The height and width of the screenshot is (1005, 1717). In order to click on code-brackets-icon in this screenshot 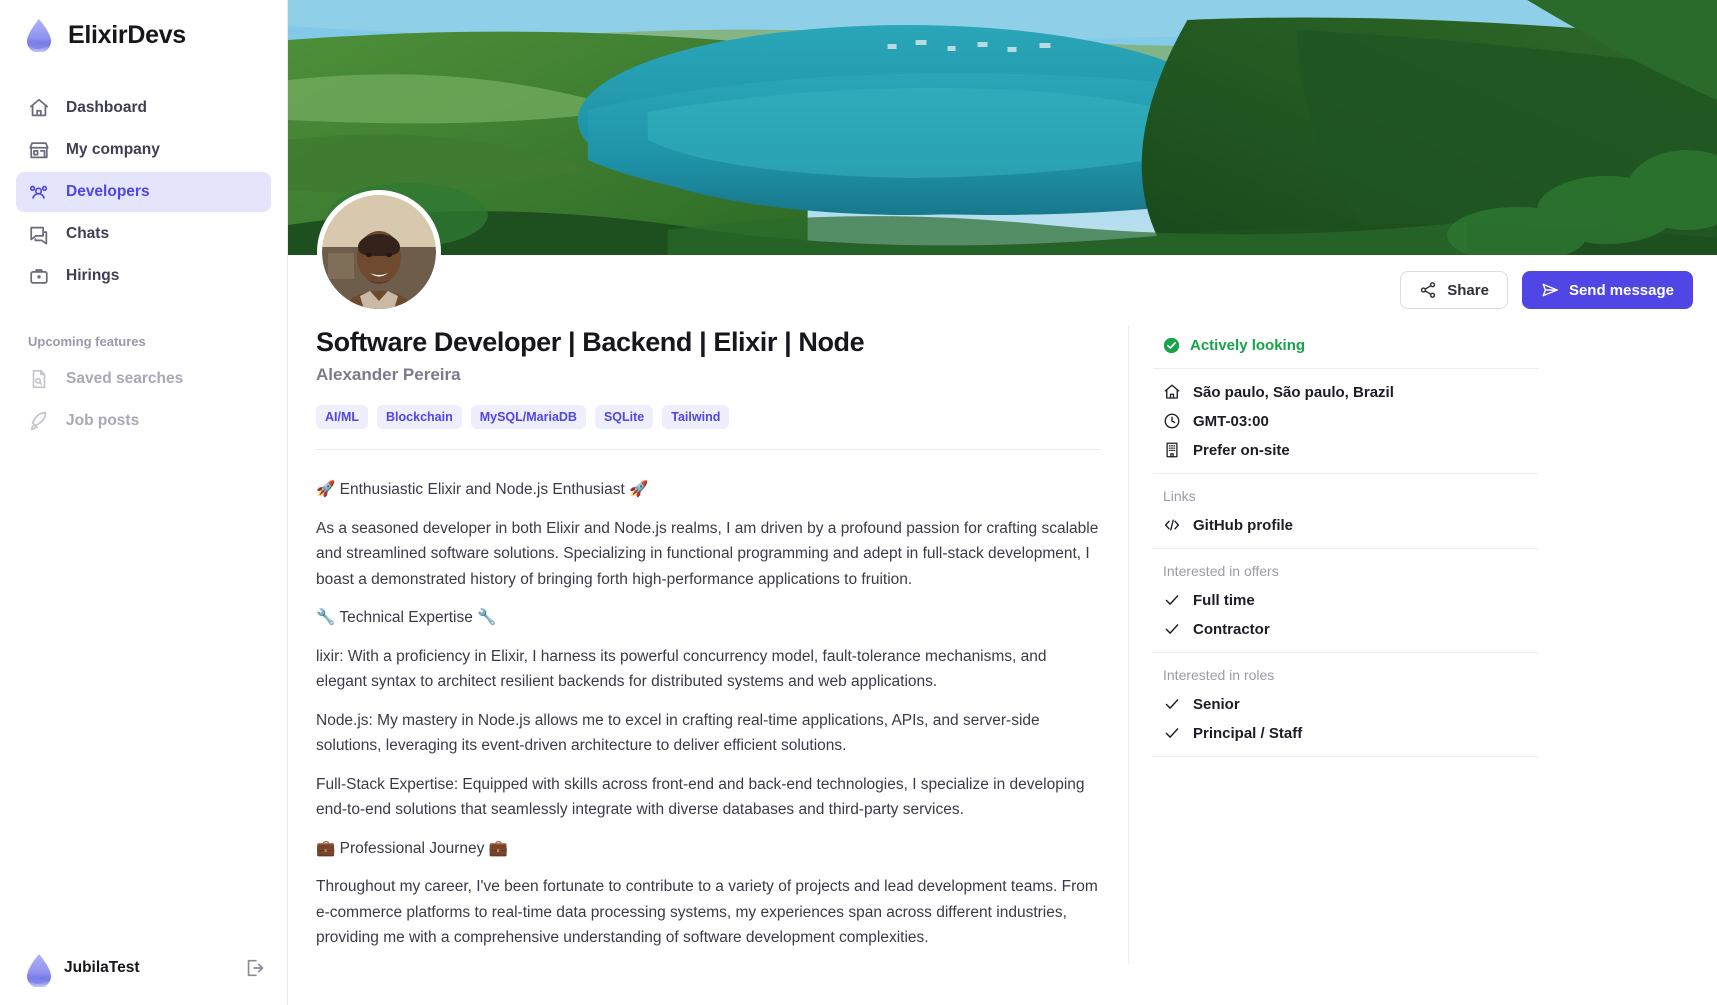, I will do `click(1172, 525)`.